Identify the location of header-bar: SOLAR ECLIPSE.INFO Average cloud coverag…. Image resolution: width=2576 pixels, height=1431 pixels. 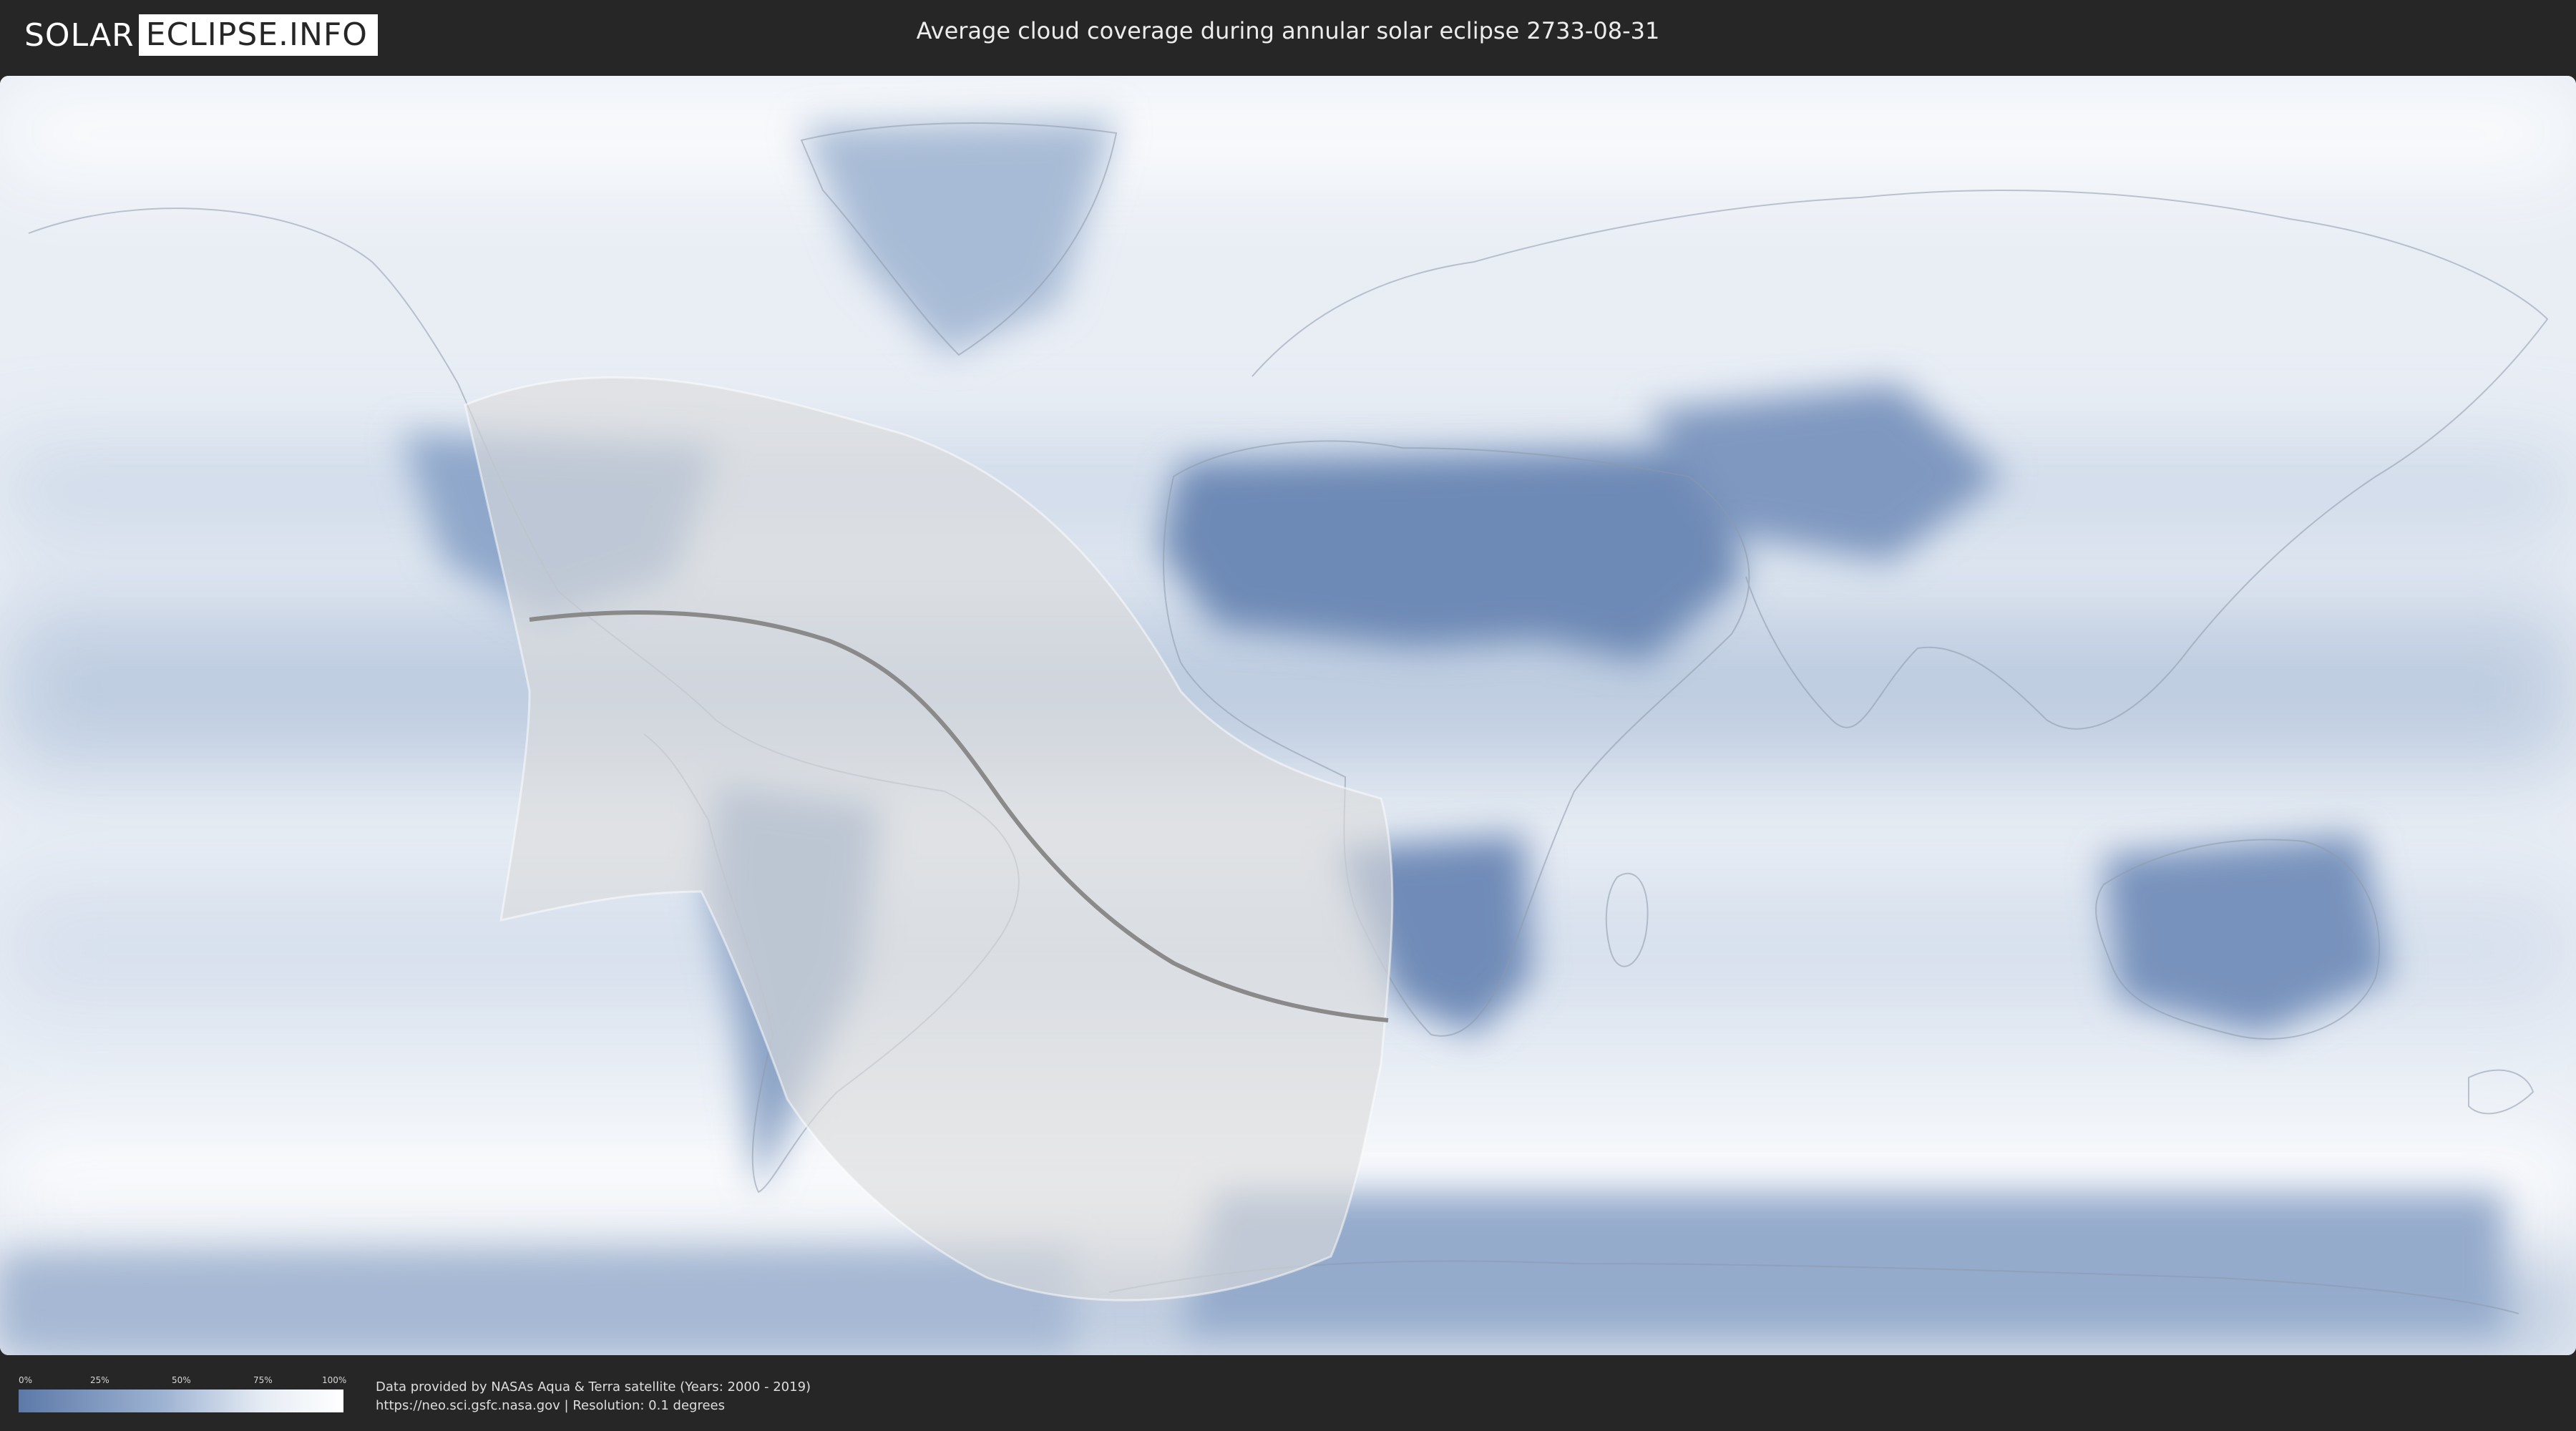
(1288, 36).